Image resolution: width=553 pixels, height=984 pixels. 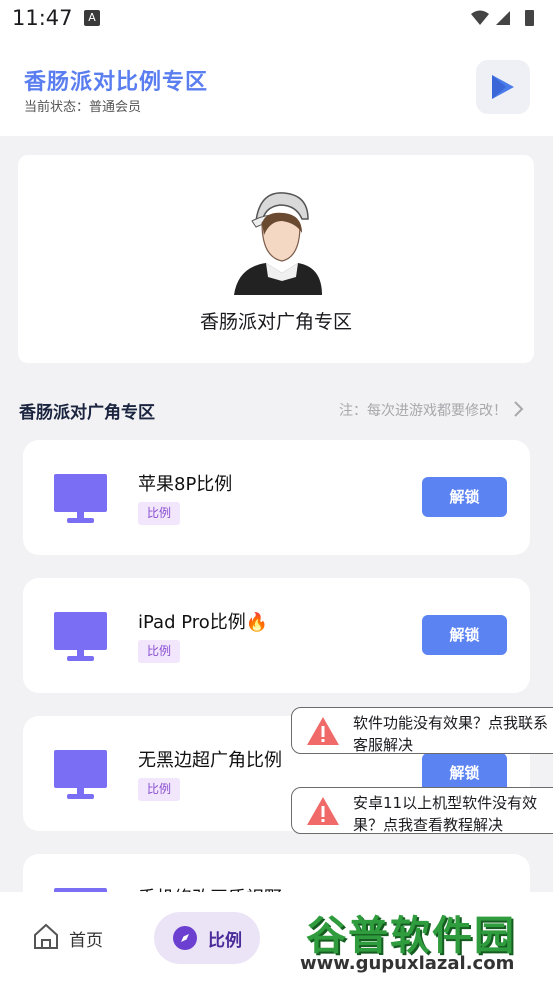 I want to click on section-note: 注：每次进游戏都要修改！, so click(x=423, y=410).